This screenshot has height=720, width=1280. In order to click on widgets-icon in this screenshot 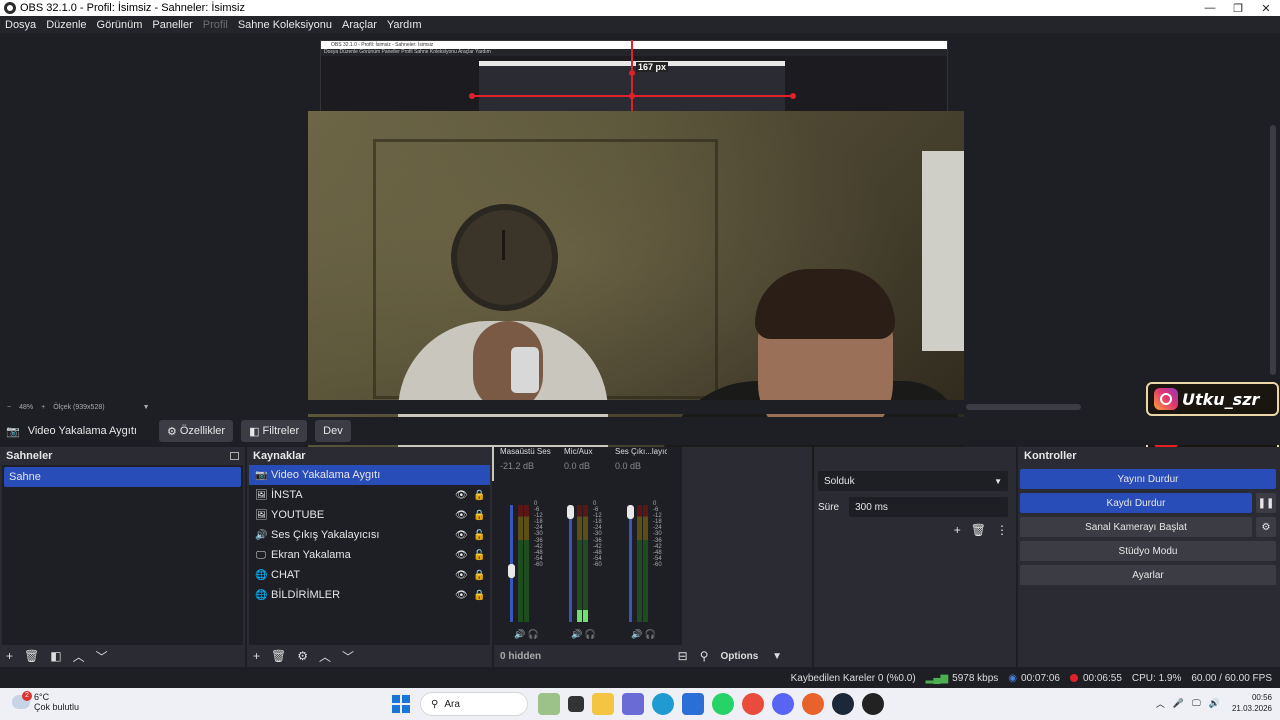, I will do `click(549, 704)`.